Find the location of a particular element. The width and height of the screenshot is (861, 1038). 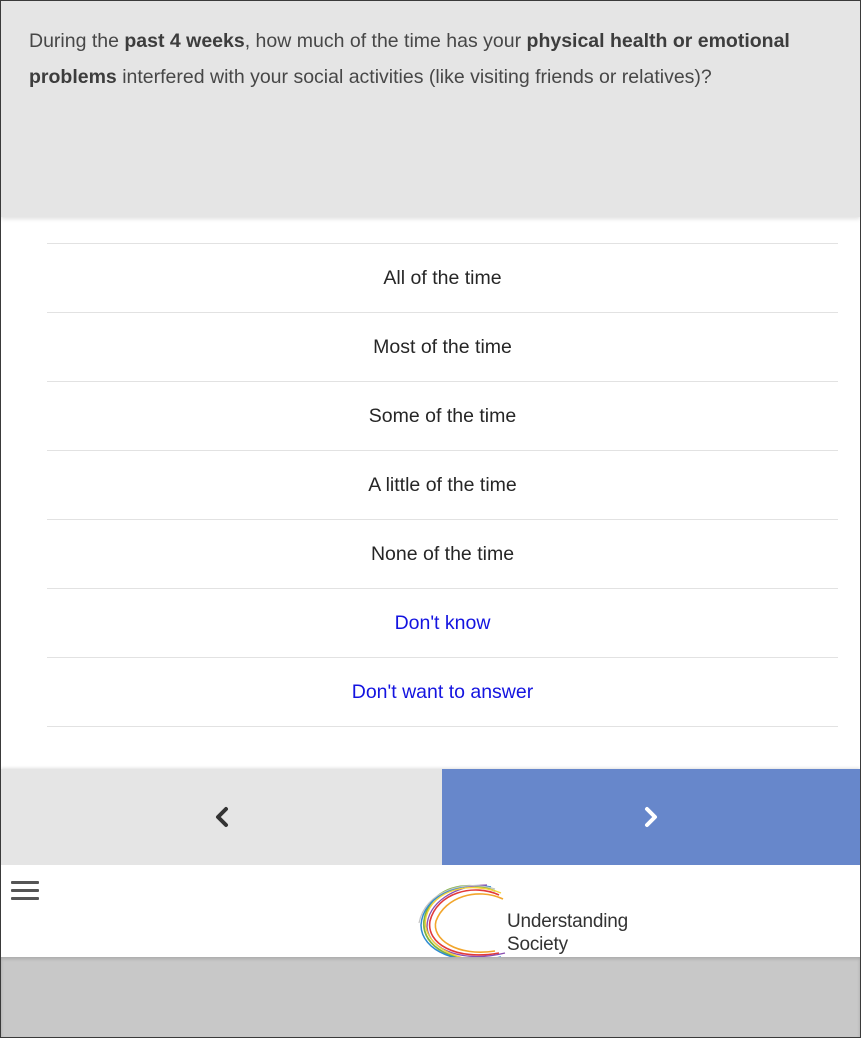

logo-text-line-1: Understanding is located at coordinates (567, 921).